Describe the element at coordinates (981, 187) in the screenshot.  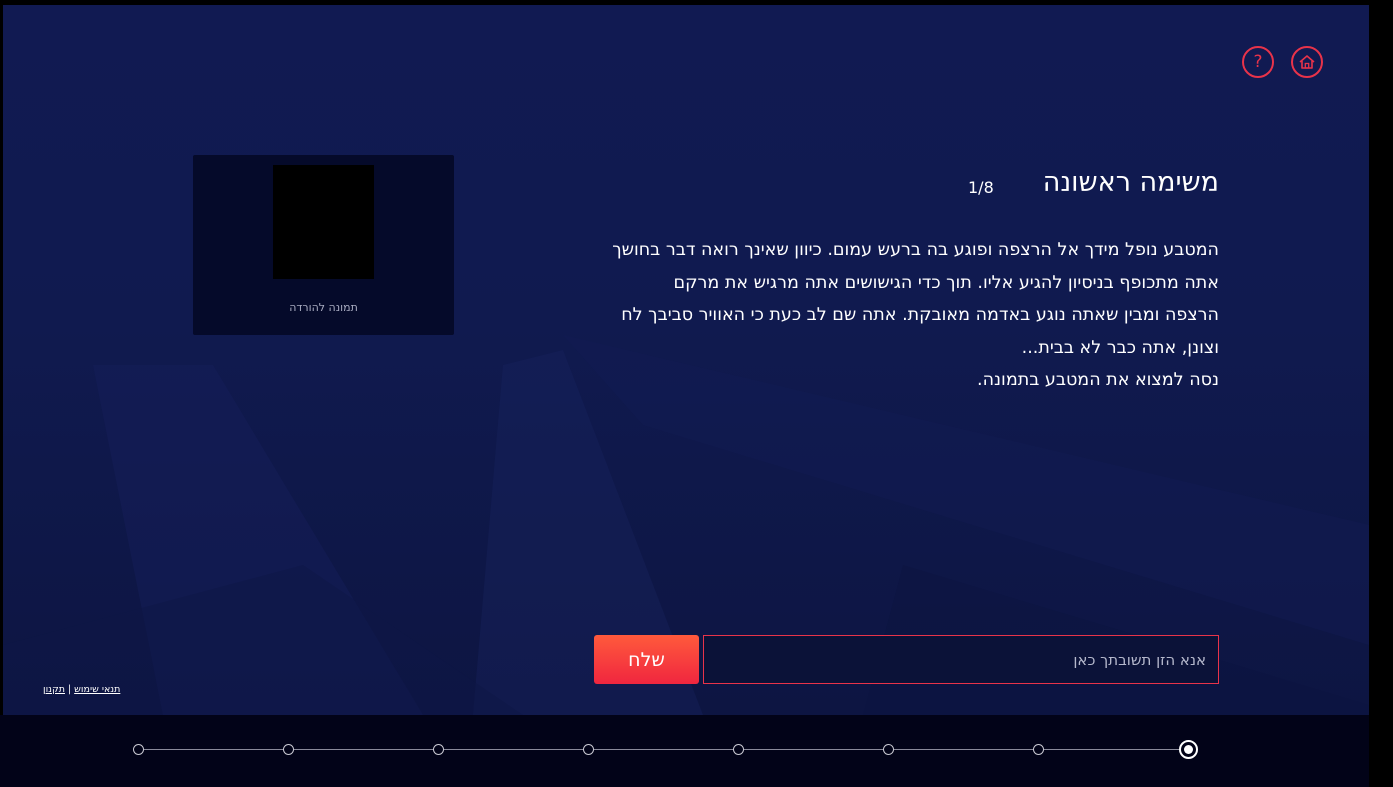
I see `task-counter: 1/8` at that location.